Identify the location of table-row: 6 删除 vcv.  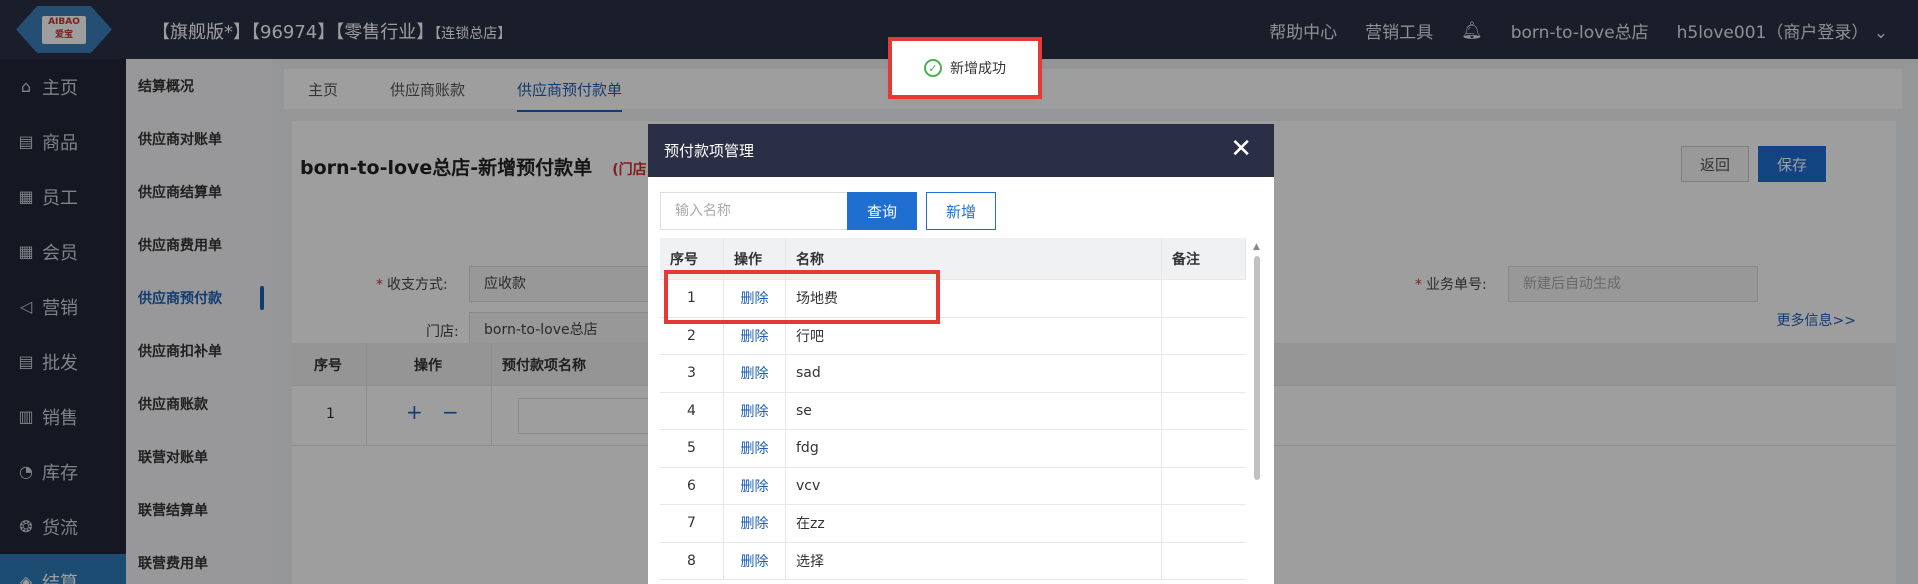
(953, 486).